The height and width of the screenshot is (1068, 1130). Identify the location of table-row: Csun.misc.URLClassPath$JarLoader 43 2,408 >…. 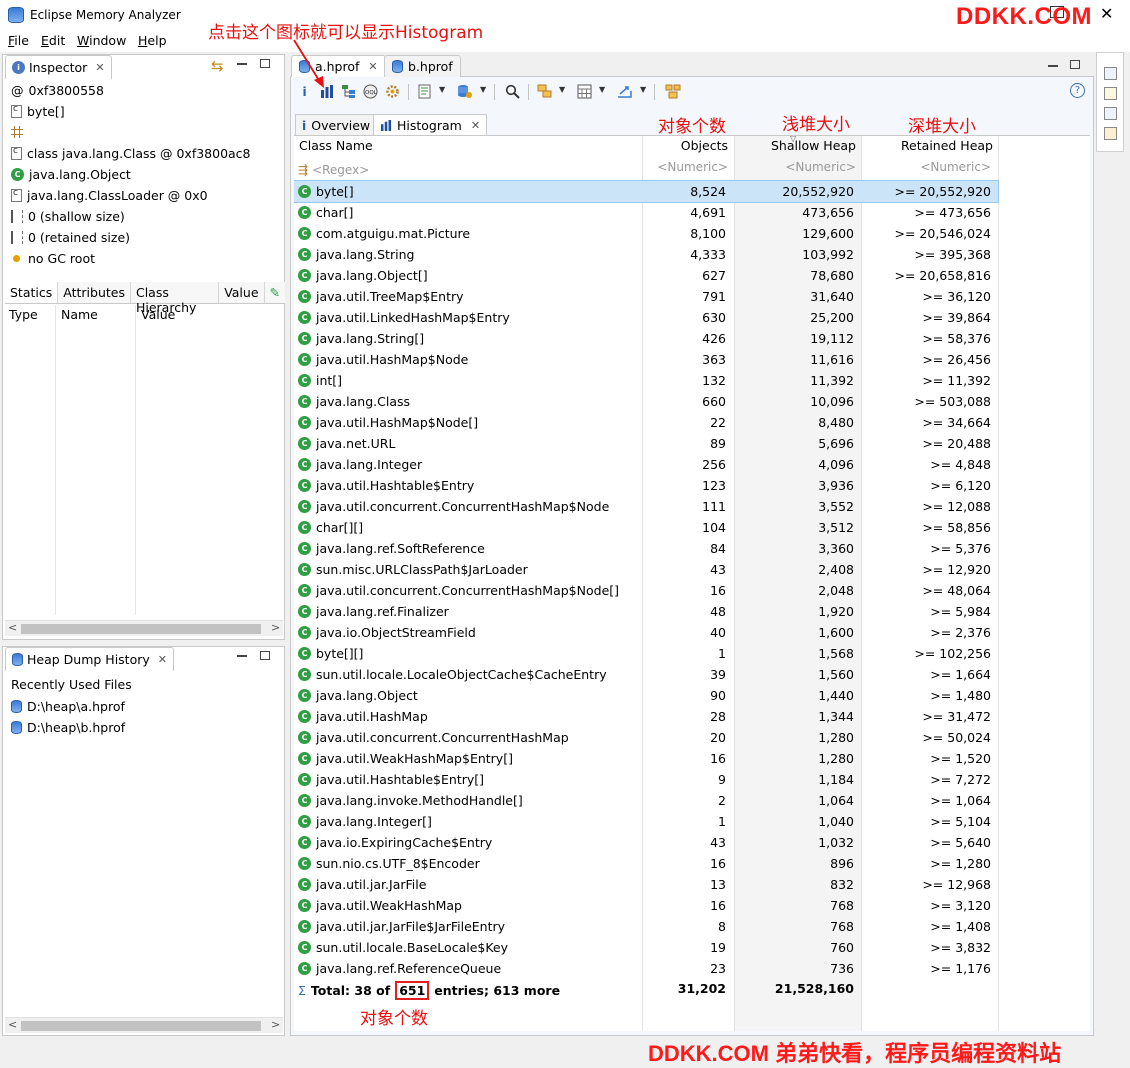
(646, 569).